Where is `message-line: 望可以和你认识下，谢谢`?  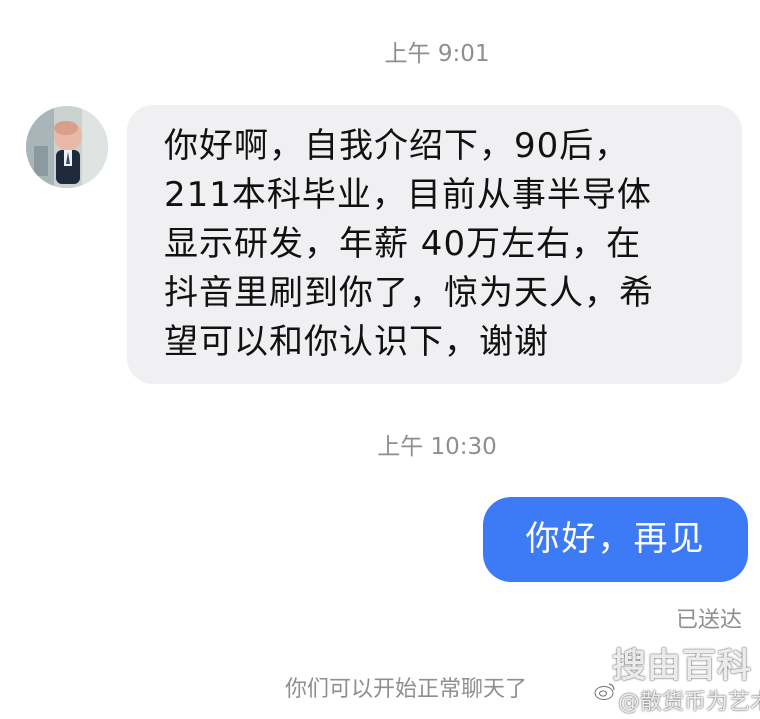 message-line: 望可以和你认识下，谢谢 is located at coordinates (356, 342).